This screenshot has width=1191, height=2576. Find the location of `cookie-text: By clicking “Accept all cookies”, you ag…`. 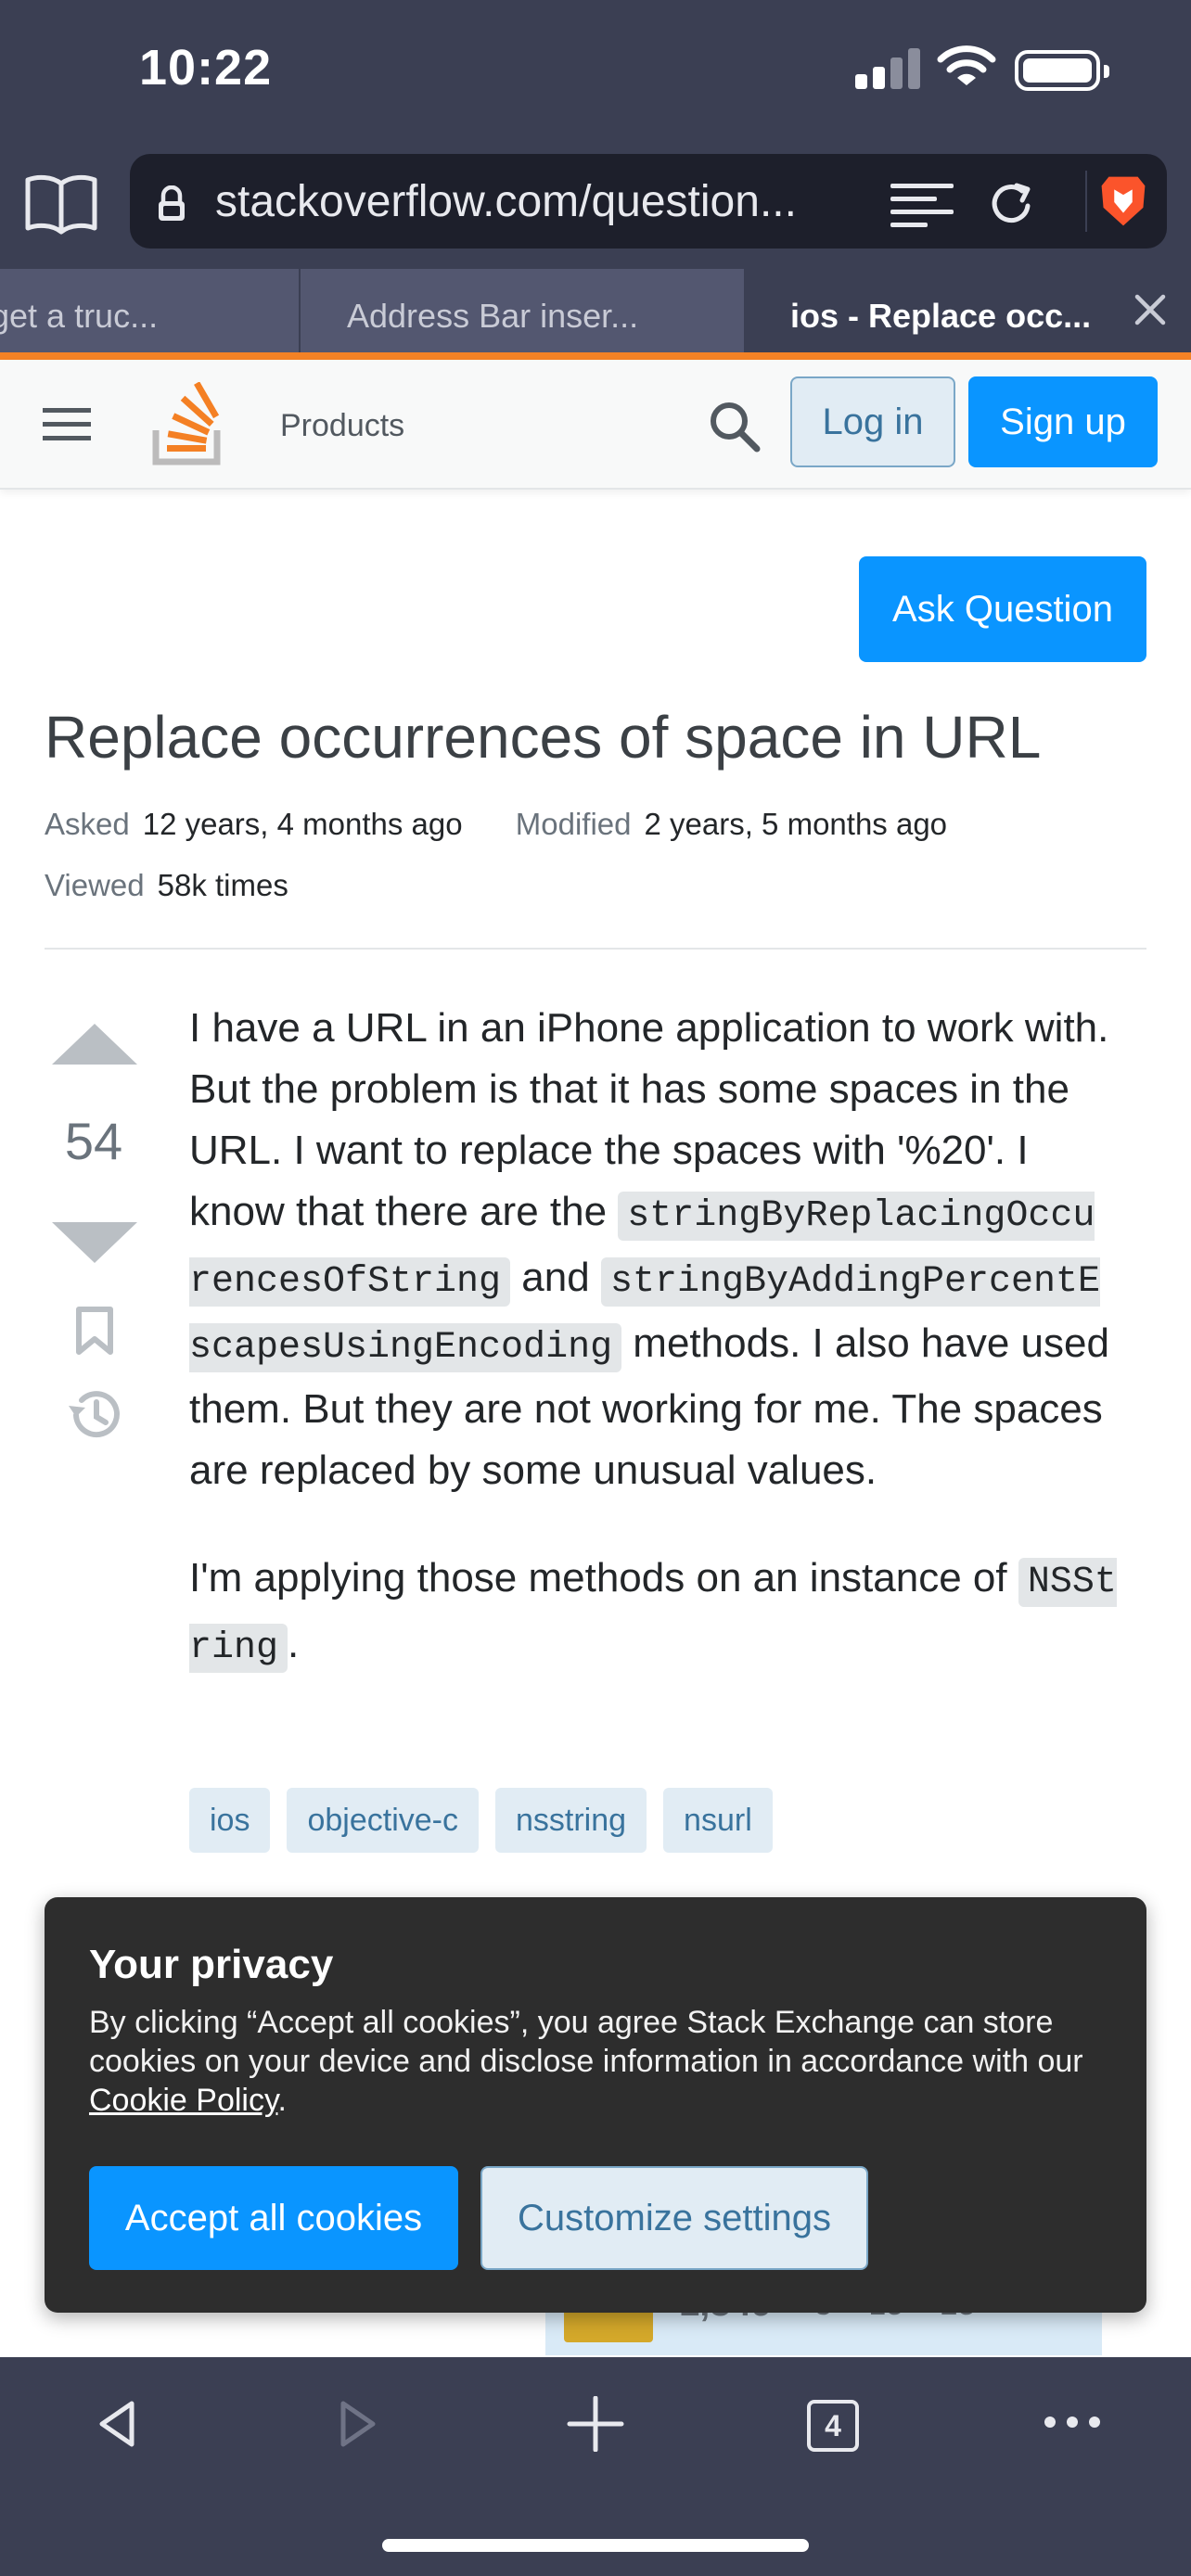

cookie-text: By clicking “Accept all cookies”, you ag… is located at coordinates (599, 2061).